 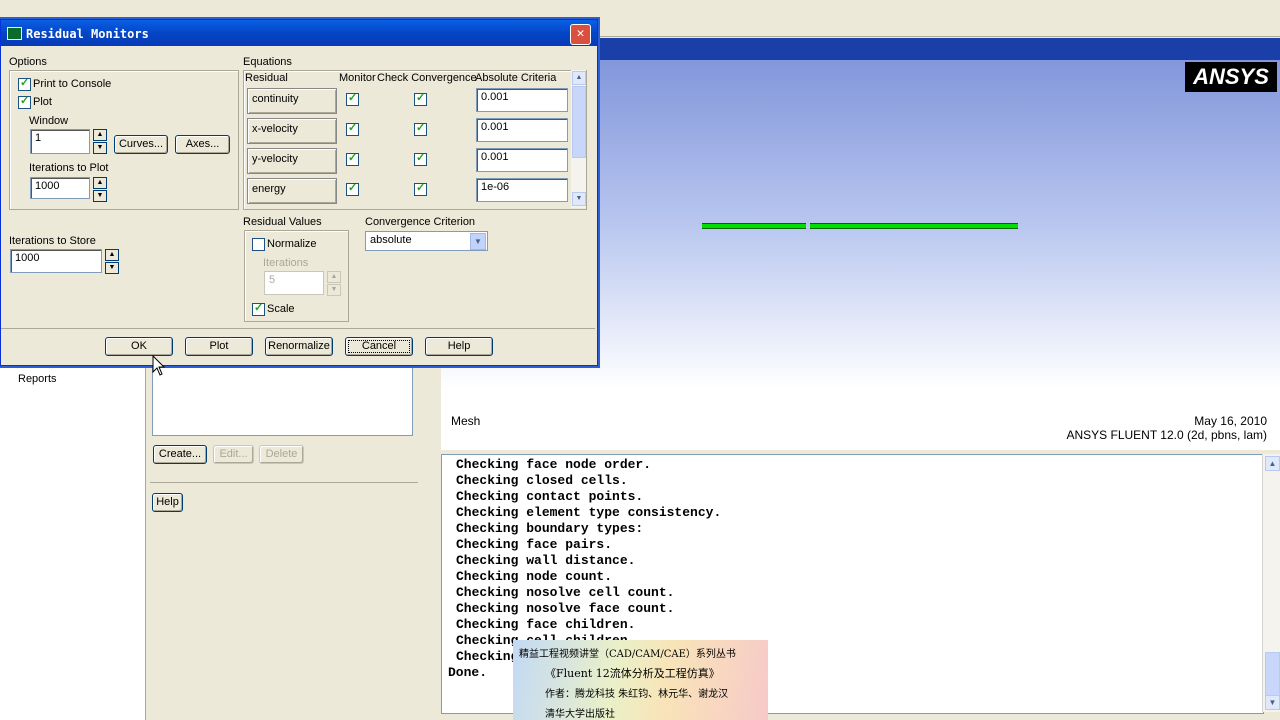 I want to click on help-button: Help, so click(x=459, y=346).